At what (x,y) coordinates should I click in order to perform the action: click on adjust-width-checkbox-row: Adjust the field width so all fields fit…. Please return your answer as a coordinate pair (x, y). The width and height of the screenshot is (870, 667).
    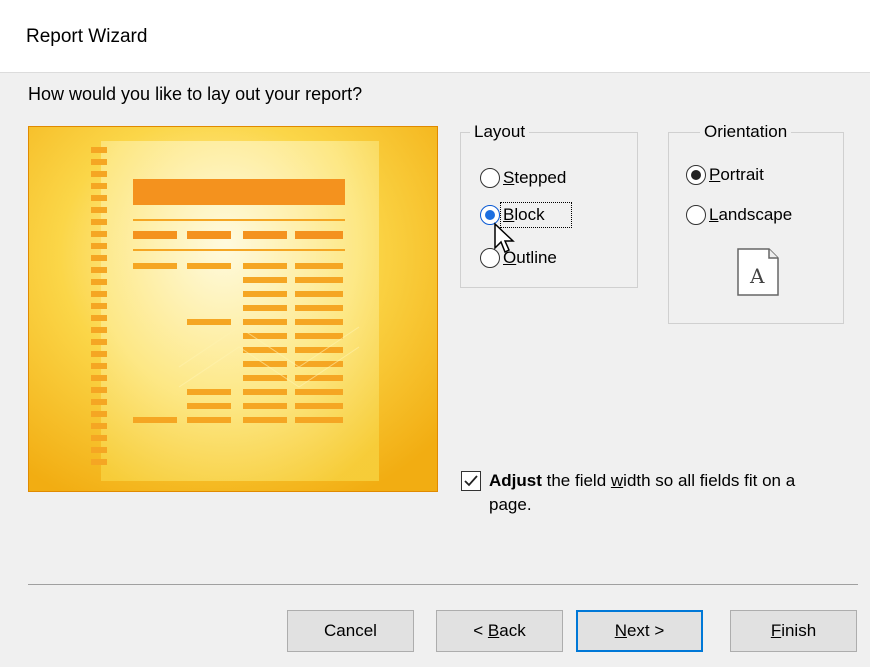
    Looking at the image, I should click on (651, 493).